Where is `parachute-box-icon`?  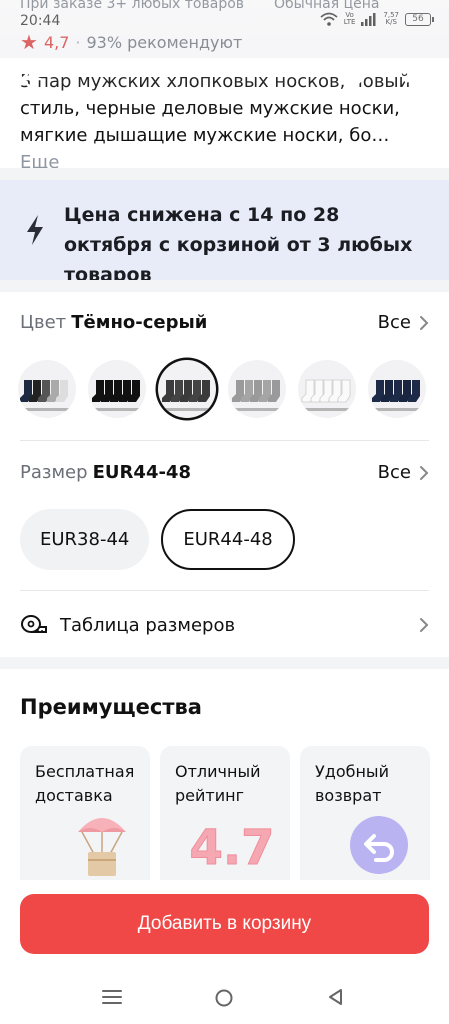
parachute-box-icon is located at coordinates (102, 847).